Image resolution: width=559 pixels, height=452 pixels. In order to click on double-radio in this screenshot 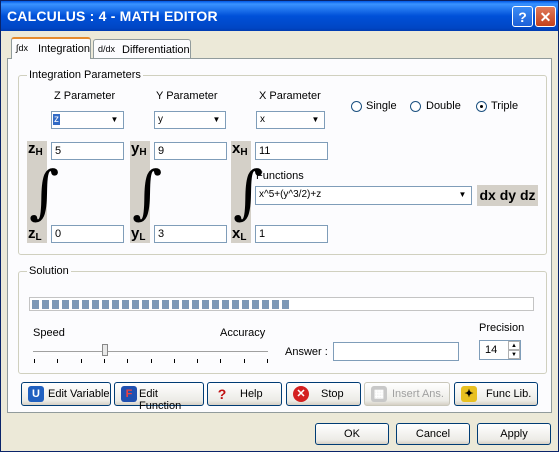, I will do `click(415, 106)`.